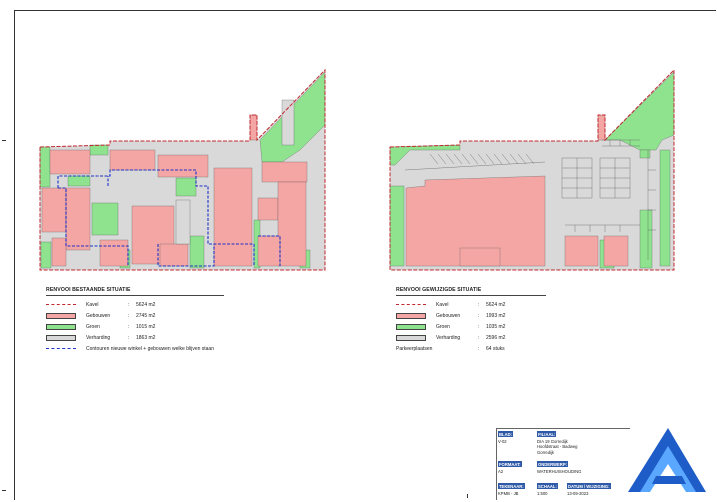 This screenshot has width=717, height=502. I want to click on a-triangle-logo-icon, so click(667, 460).